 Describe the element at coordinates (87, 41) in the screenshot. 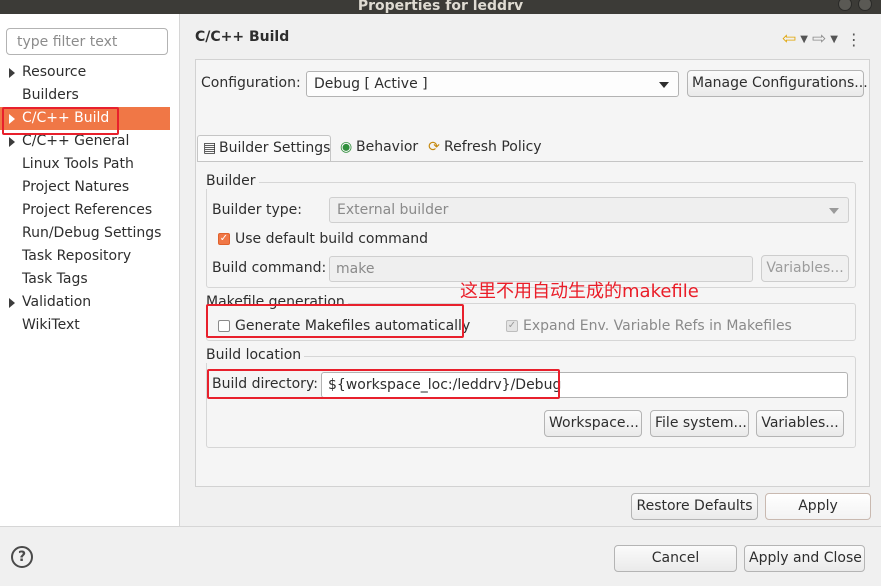

I see `filter-input` at that location.